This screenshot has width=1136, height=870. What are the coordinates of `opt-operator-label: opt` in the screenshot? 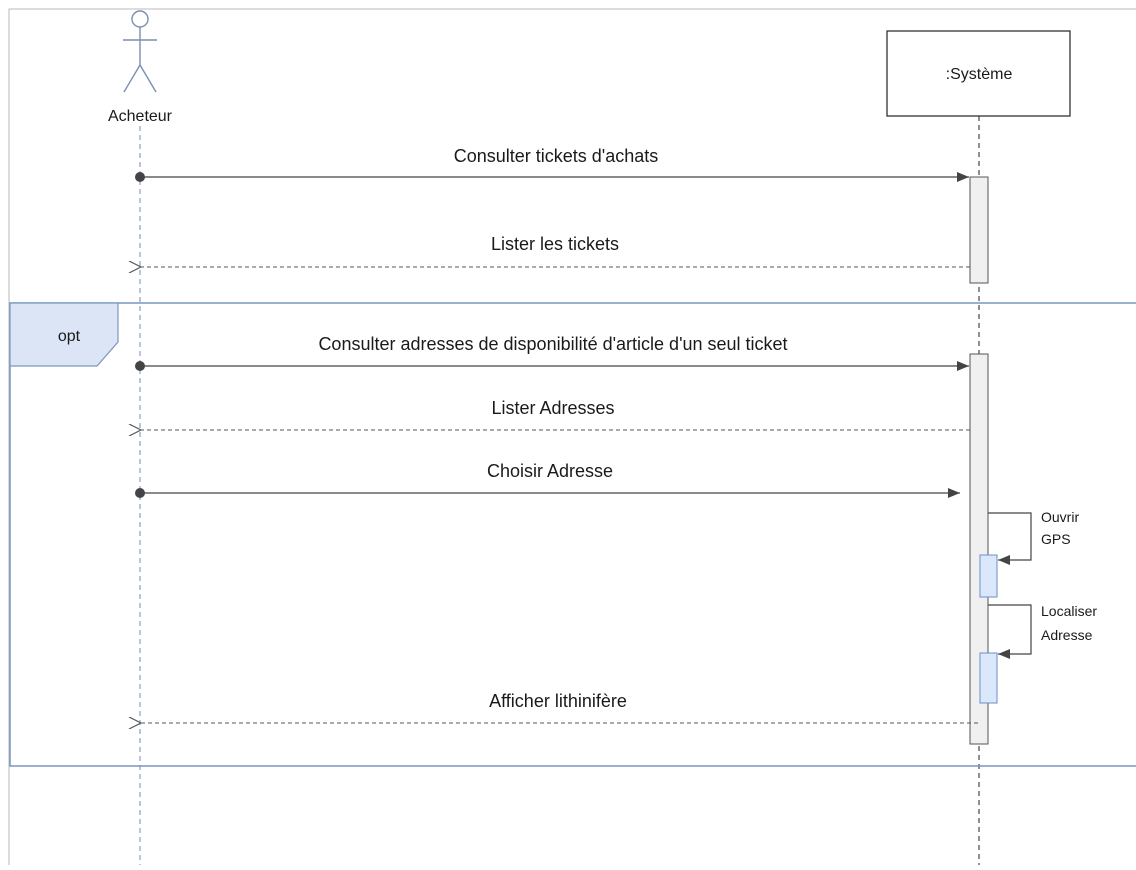 It's located at (69, 336).